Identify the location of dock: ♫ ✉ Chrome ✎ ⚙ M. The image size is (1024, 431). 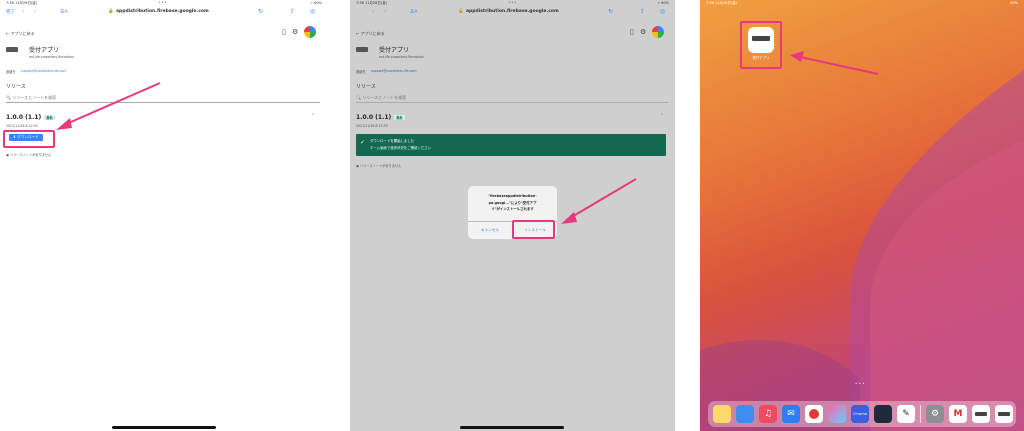
(862, 414).